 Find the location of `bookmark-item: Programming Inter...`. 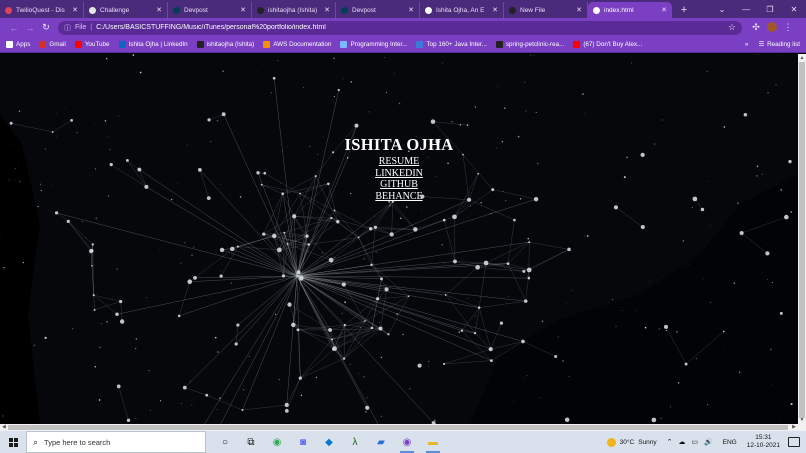

bookmark-item: Programming Inter... is located at coordinates (373, 44).